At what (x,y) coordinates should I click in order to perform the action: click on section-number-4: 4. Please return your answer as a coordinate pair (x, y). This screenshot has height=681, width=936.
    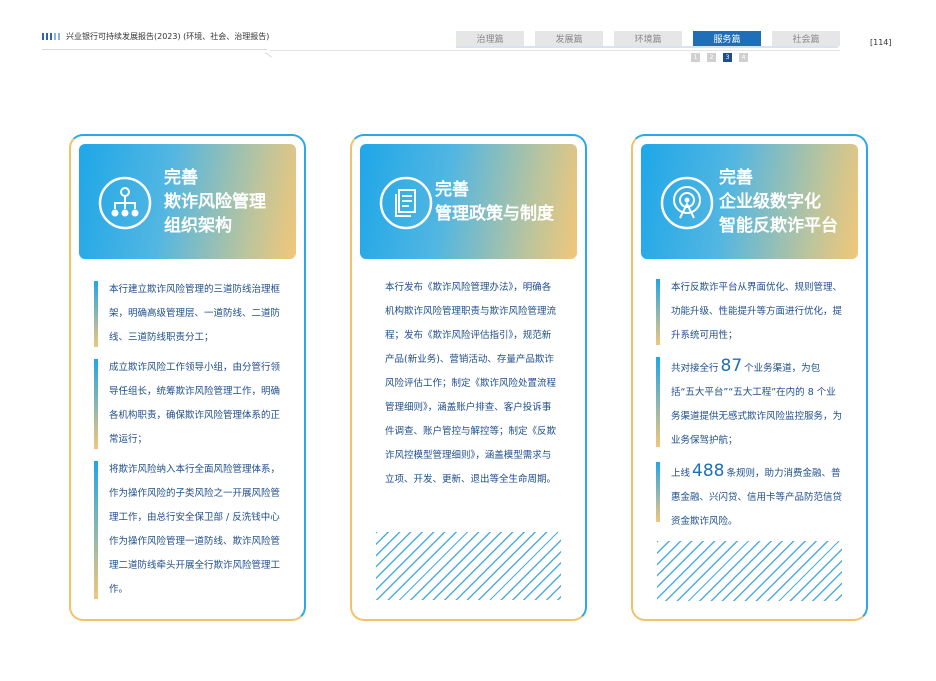
    Looking at the image, I should click on (743, 57).